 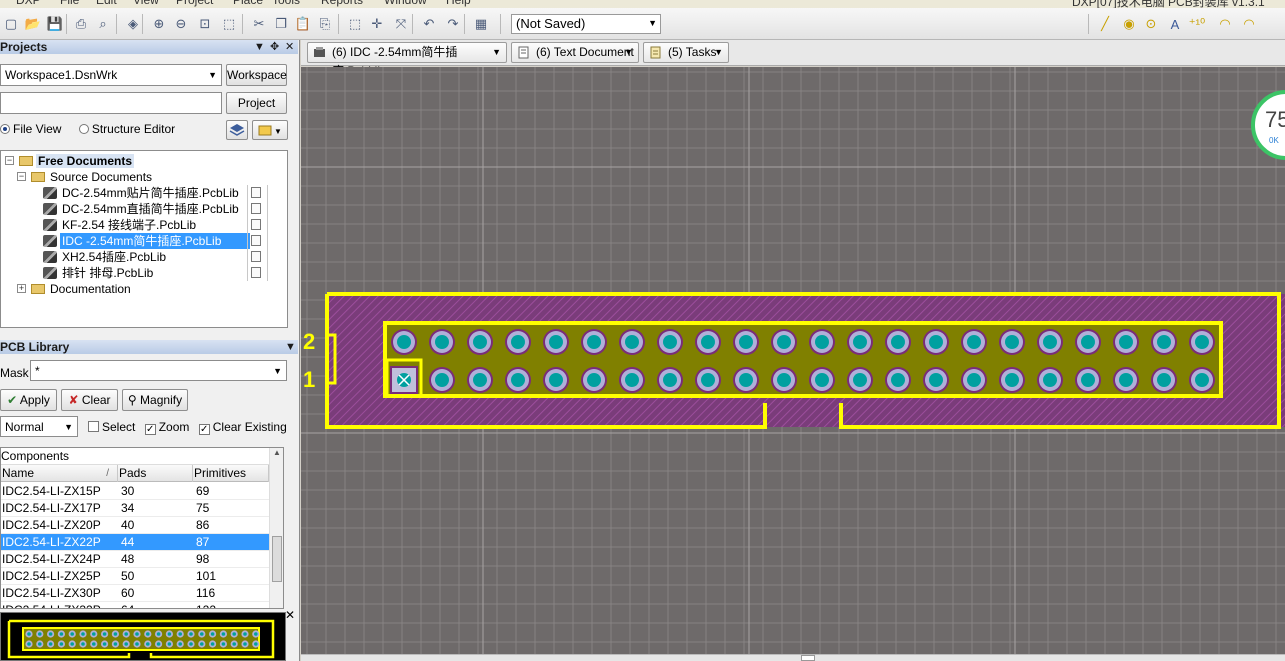 I want to click on menu-item-tools: Tools, so click(x=286, y=3).